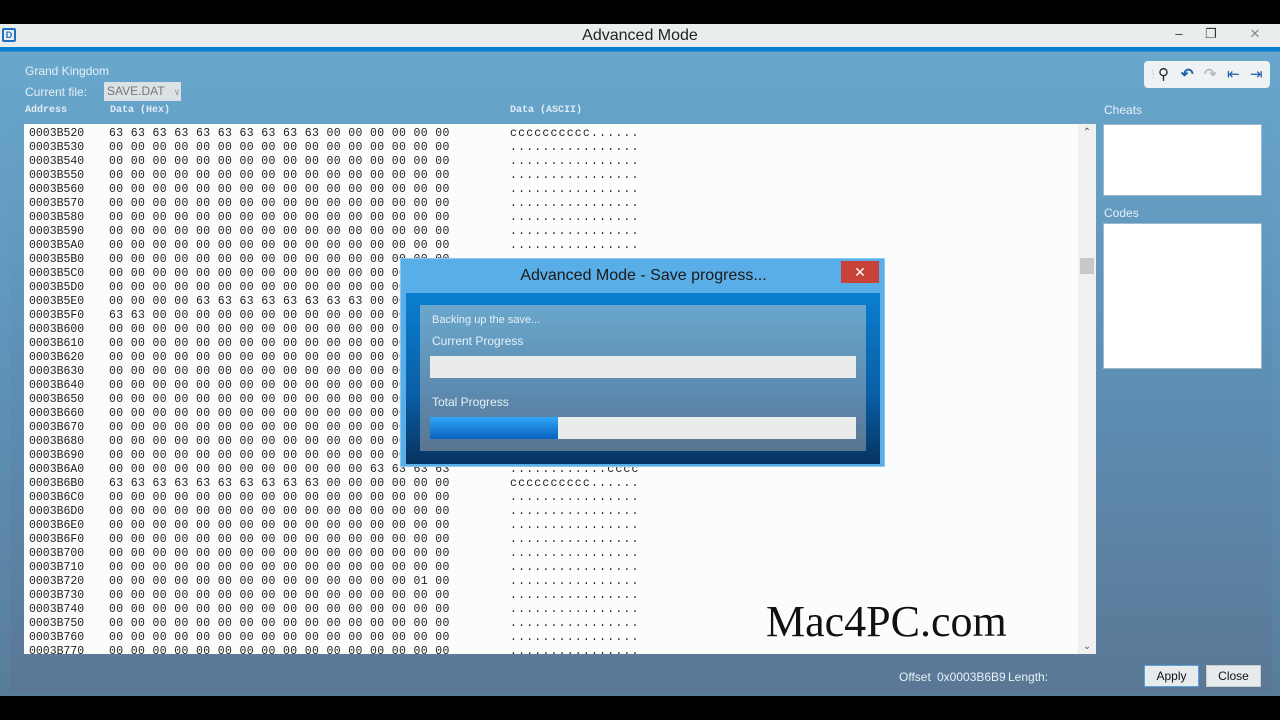 The width and height of the screenshot is (1280, 720). What do you see at coordinates (57, 483) in the screenshot?
I see `row-address: 0003B6B0` at bounding box center [57, 483].